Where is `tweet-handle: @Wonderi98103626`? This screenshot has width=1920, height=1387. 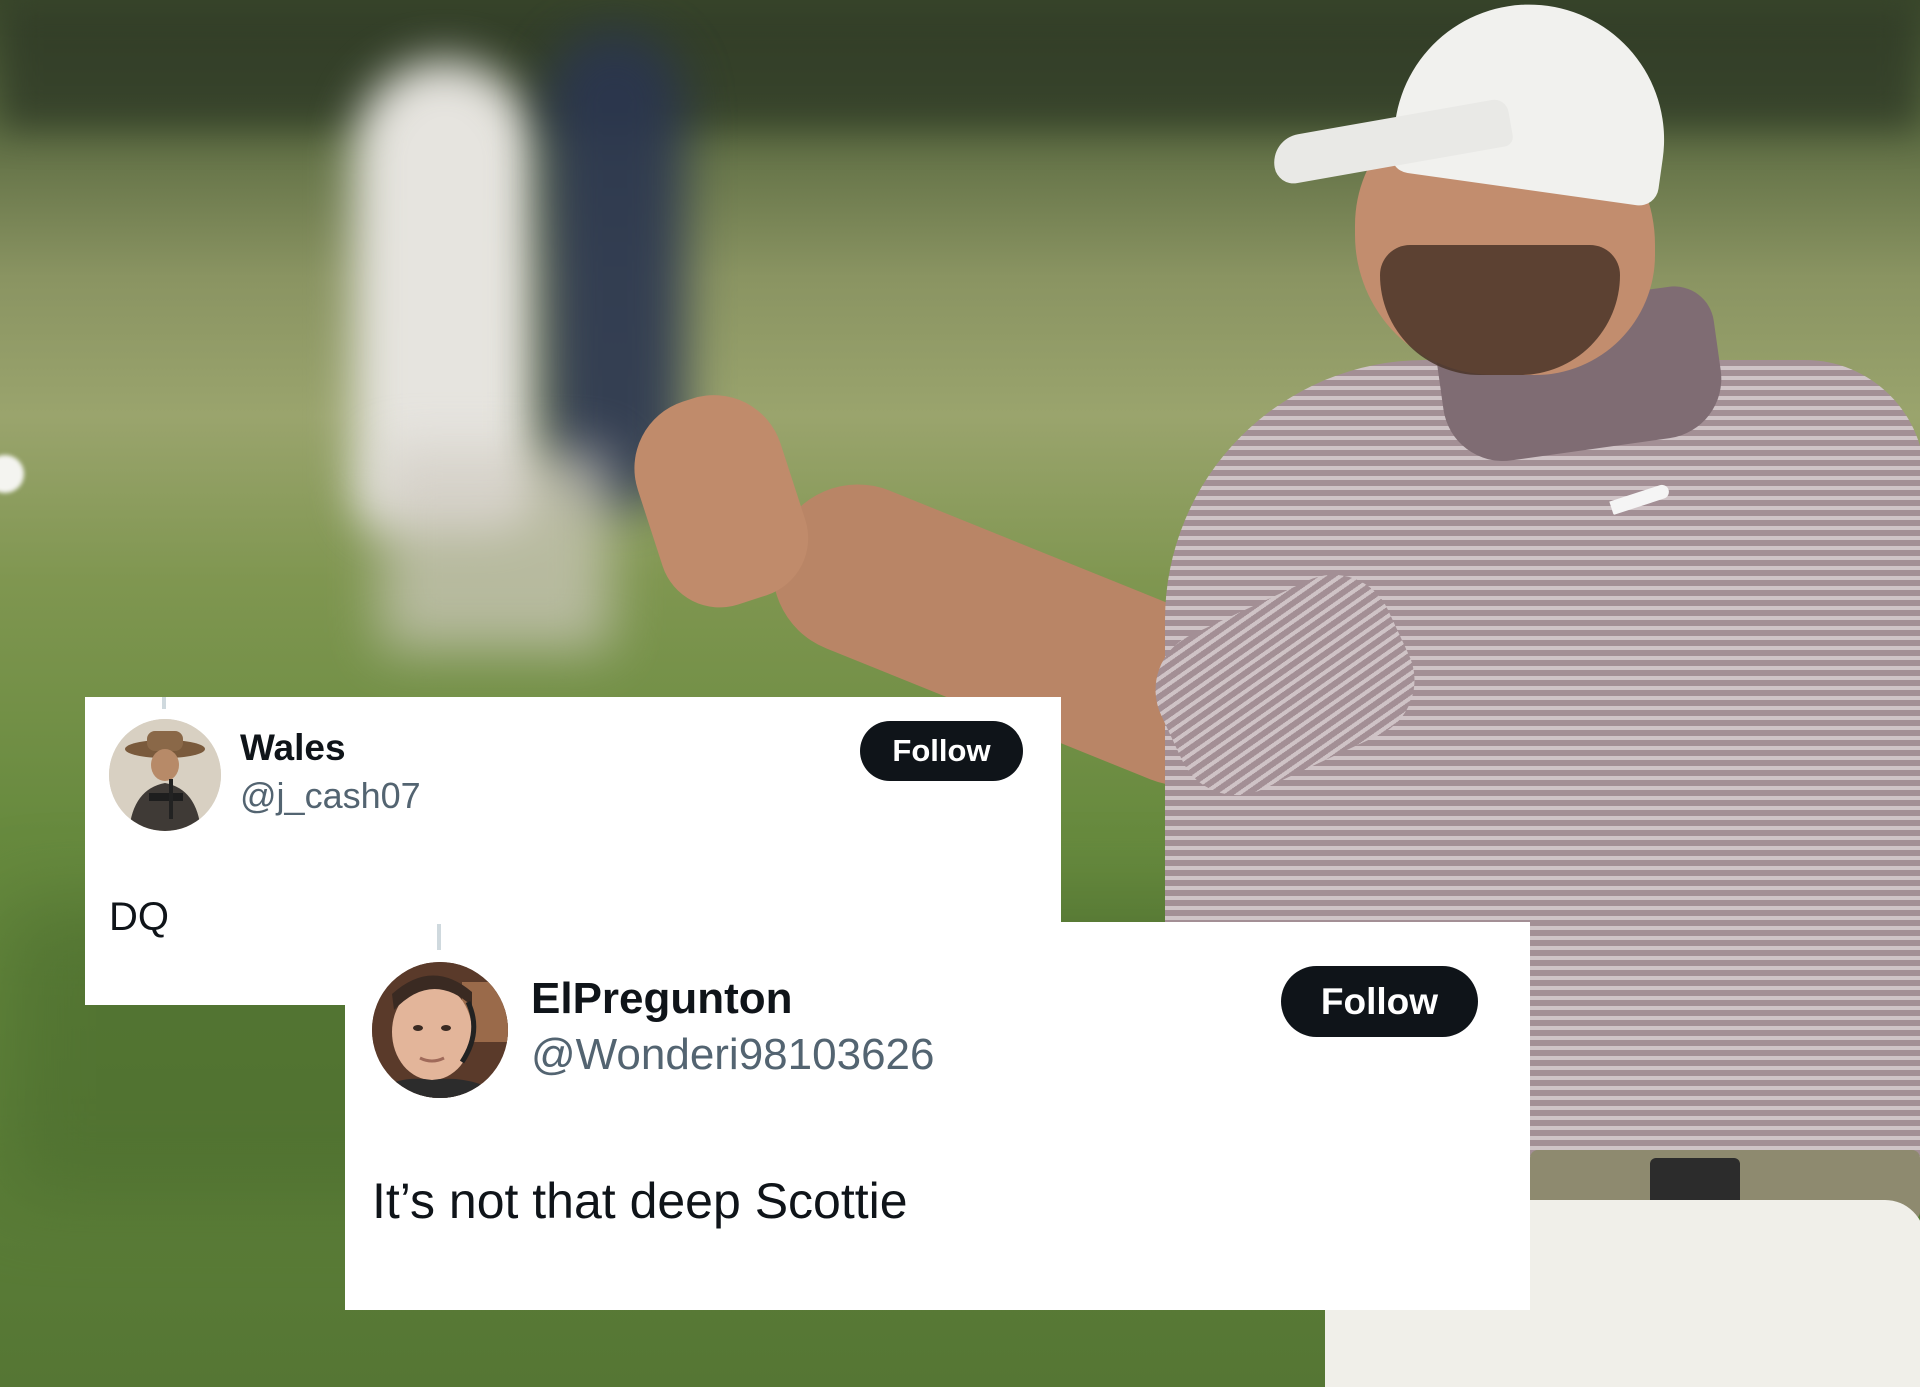 tweet-handle: @Wonderi98103626 is located at coordinates (732, 1055).